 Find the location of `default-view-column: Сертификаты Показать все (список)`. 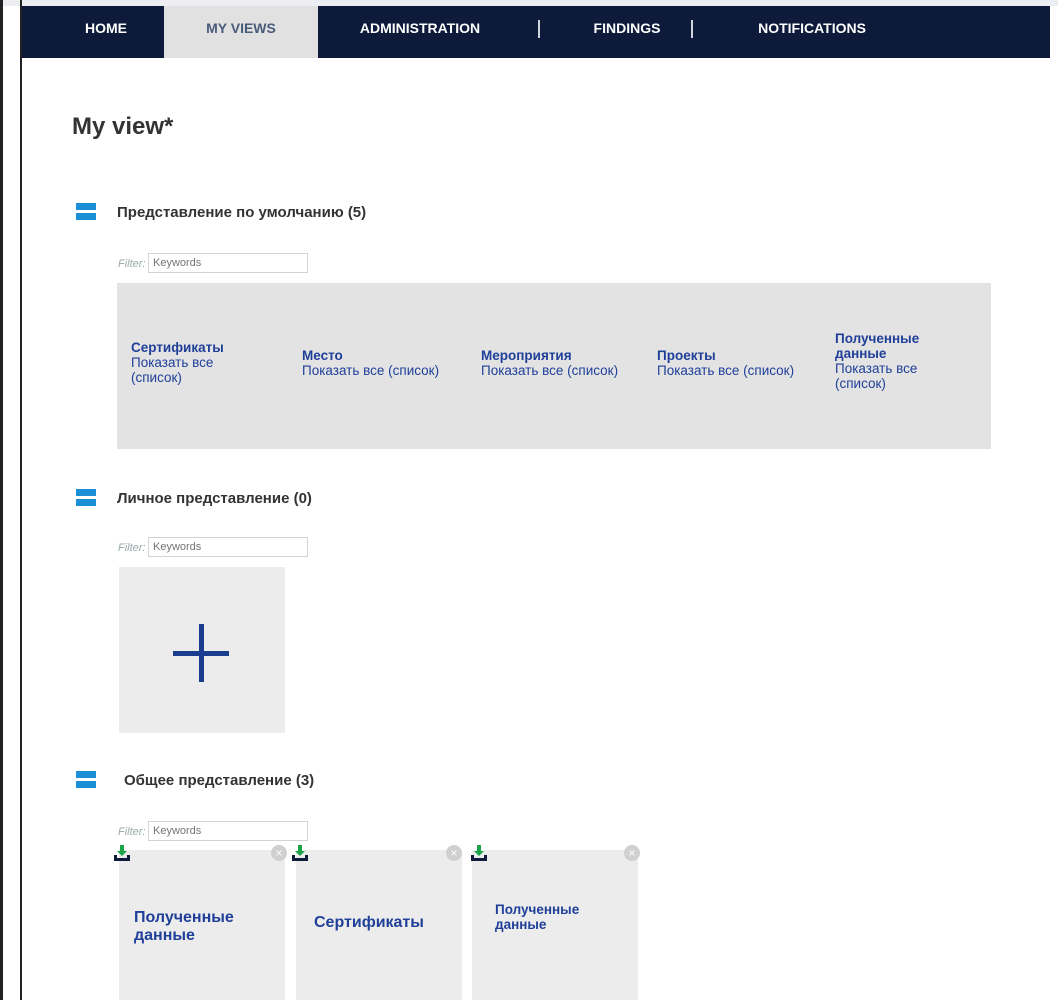

default-view-column: Сертификаты Показать все (список) is located at coordinates (206, 362).